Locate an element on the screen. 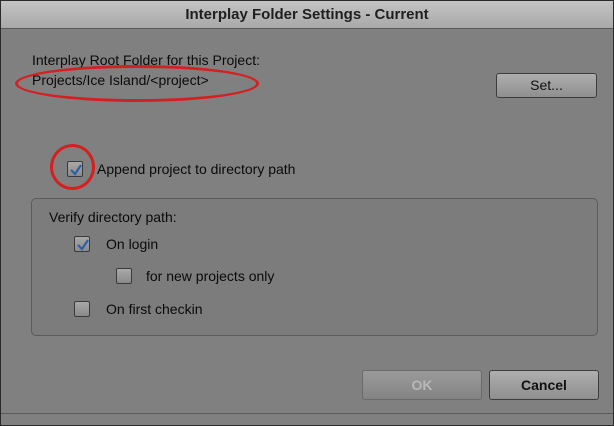 This screenshot has height=426, width=614. new-projects-only-checkbox is located at coordinates (124, 276).